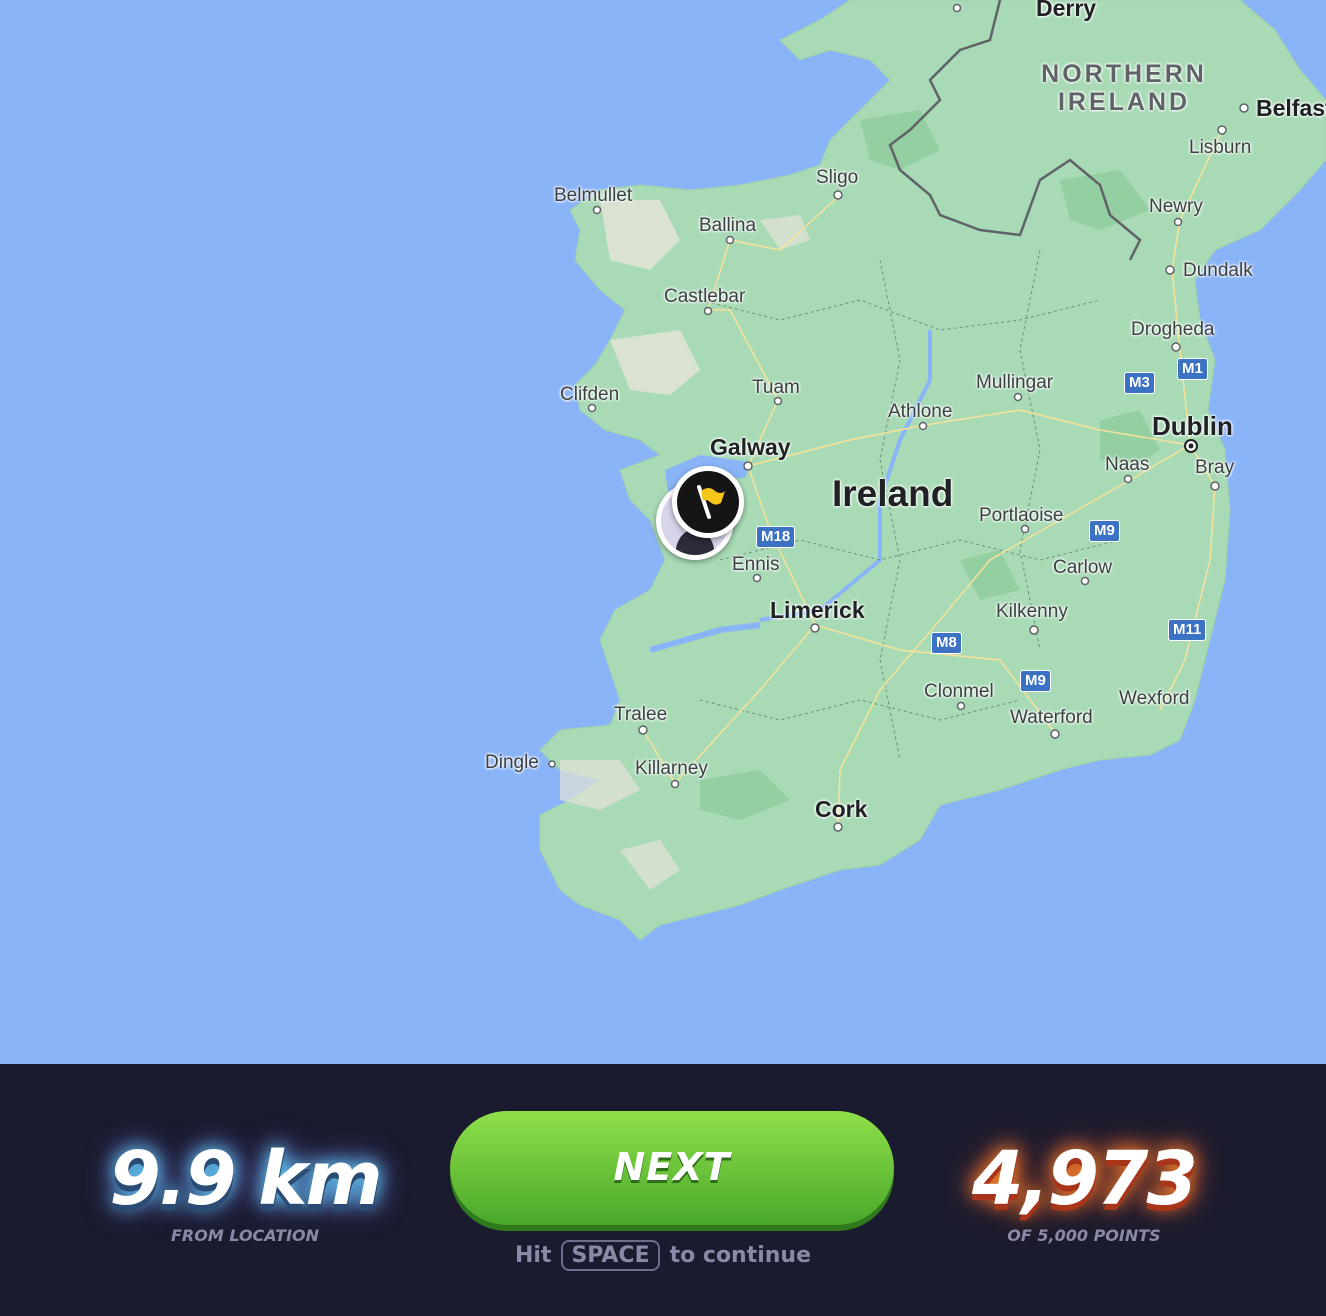 This screenshot has height=1316, width=1326. I want to click on score-caption: OF 5,000 POINTS, so click(1084, 1235).